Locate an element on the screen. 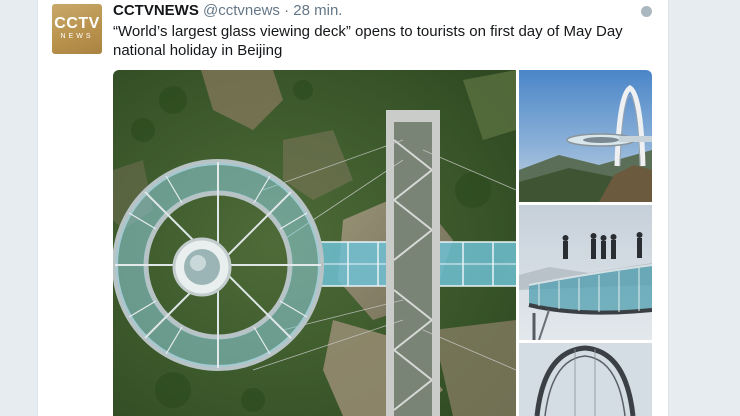 This screenshot has height=416, width=740. globe-icon is located at coordinates (646, 11).